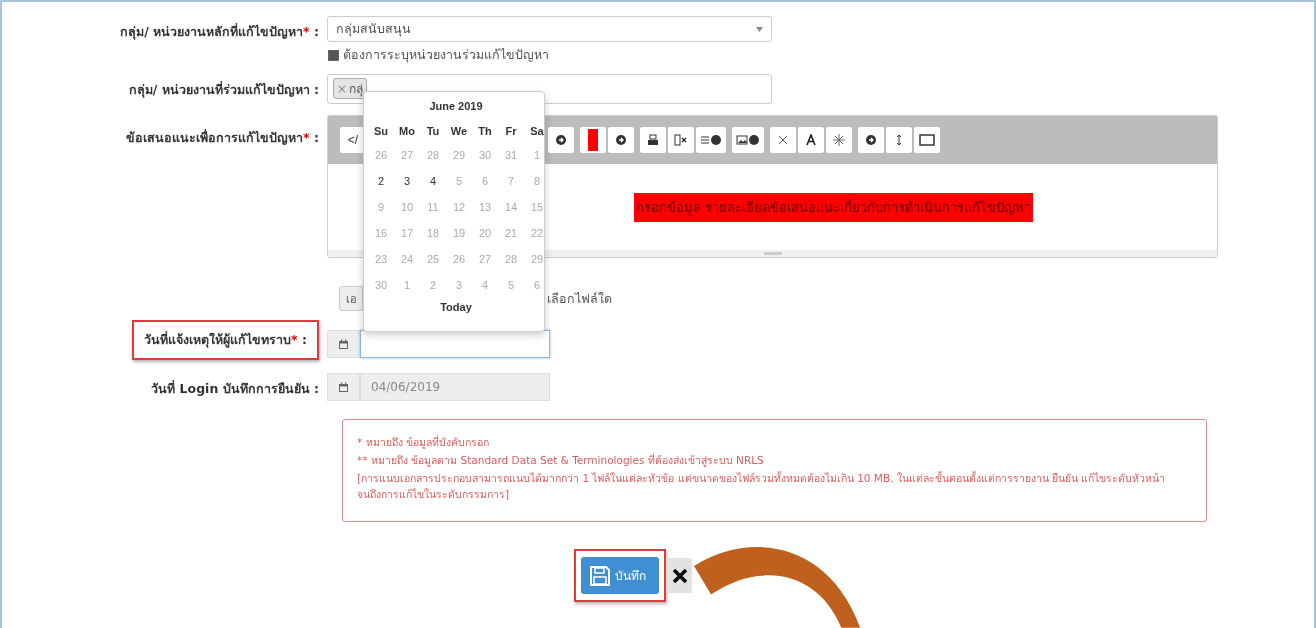 This screenshot has height=628, width=1316. What do you see at coordinates (423, 442) in the screenshot?
I see `note-text: * หมายถึง ข้อมูลที่บังคับกรอก` at bounding box center [423, 442].